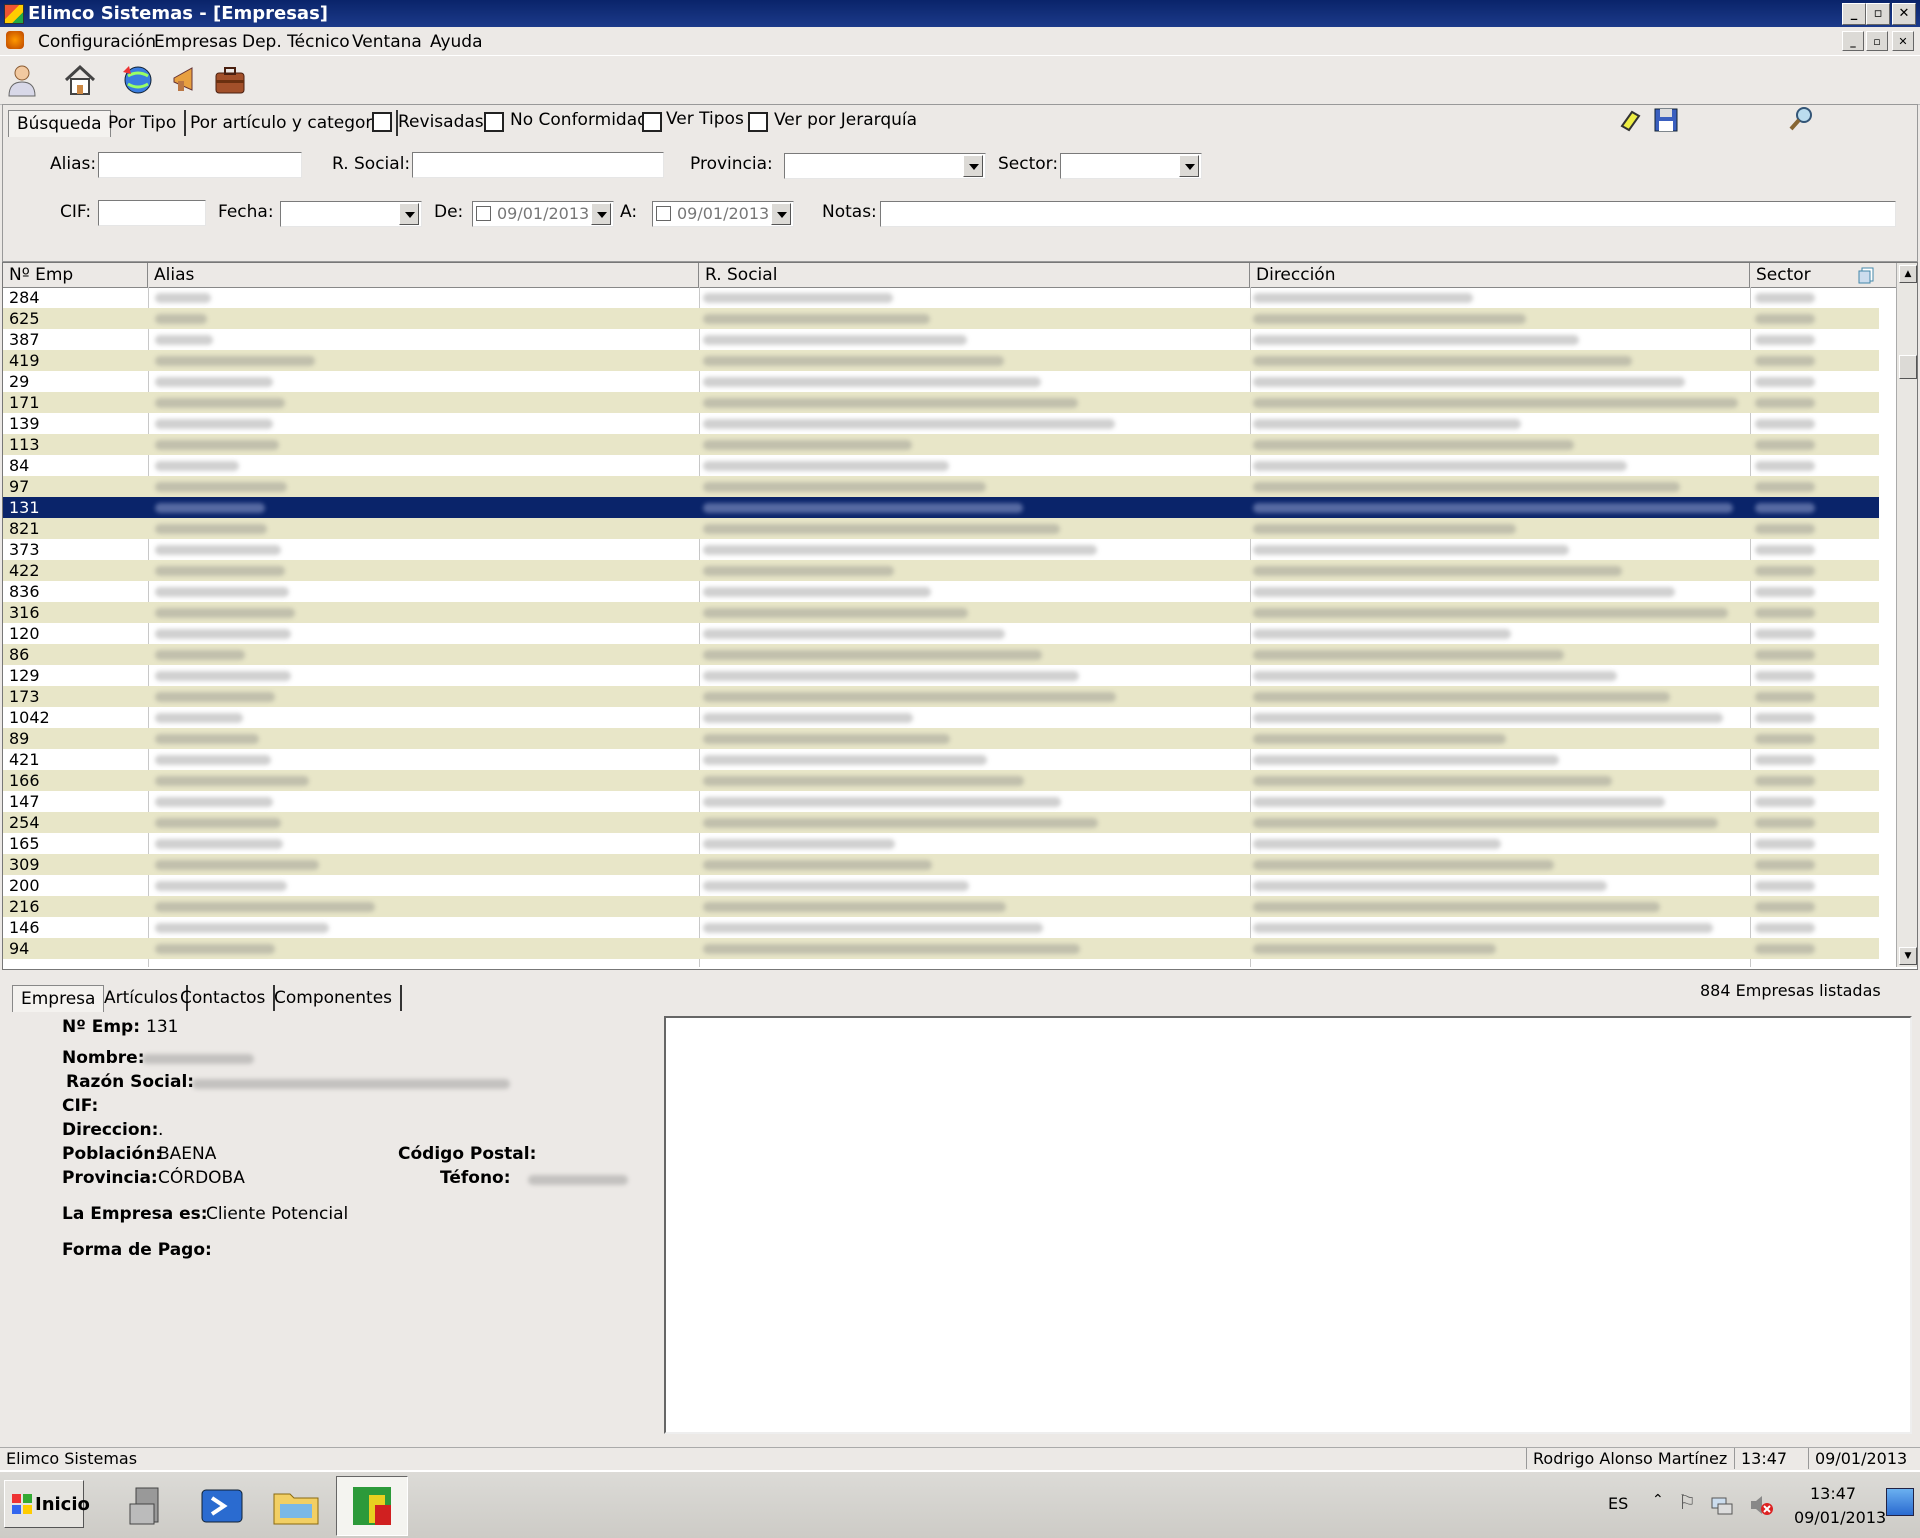 The image size is (1920, 1538). I want to click on table-row-selected: 131, so click(941, 507).